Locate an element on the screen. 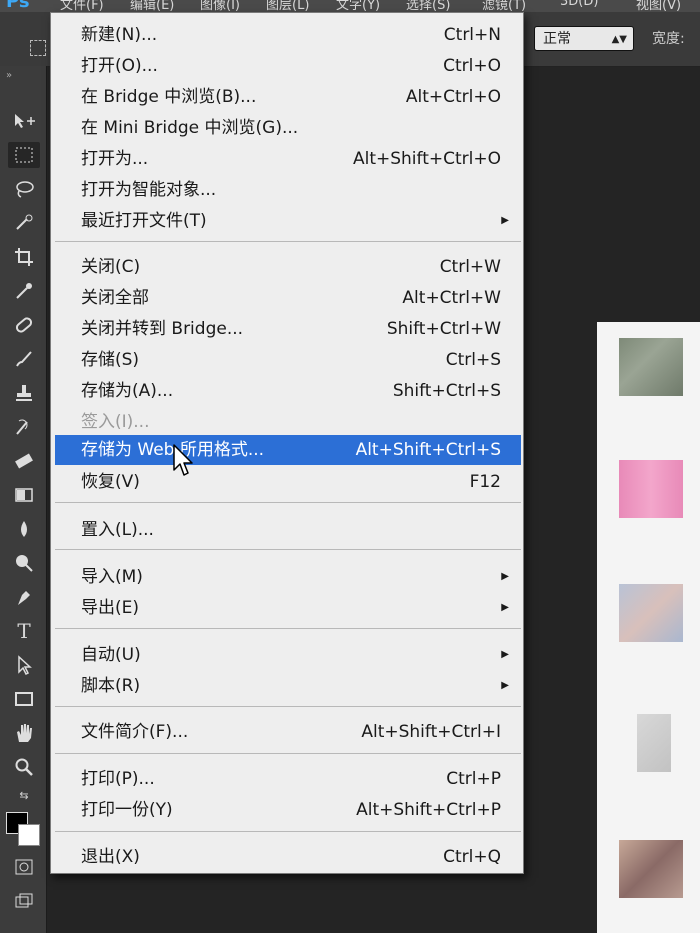 Image resolution: width=700 pixels, height=933 pixels. menu-item-close-all: 关闭全部 Alt+Ctrl+W is located at coordinates (288, 298).